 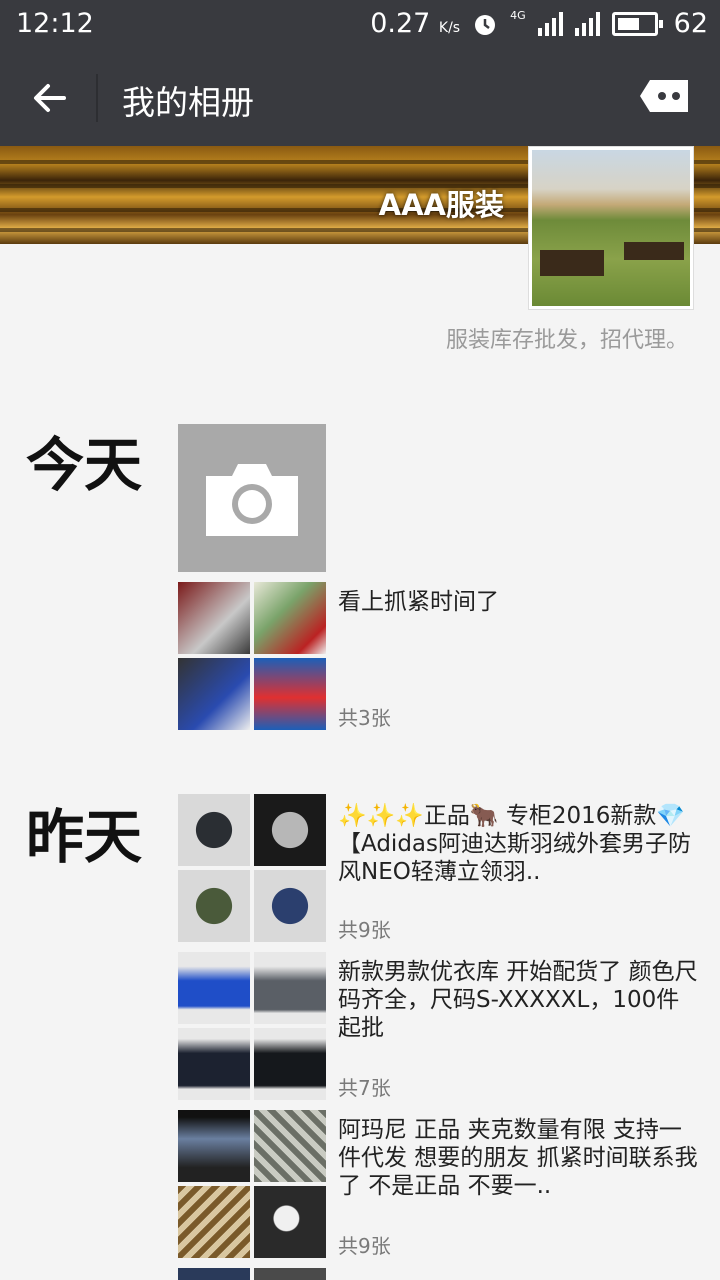 I want to click on battery-icon, so click(x=637, y=23).